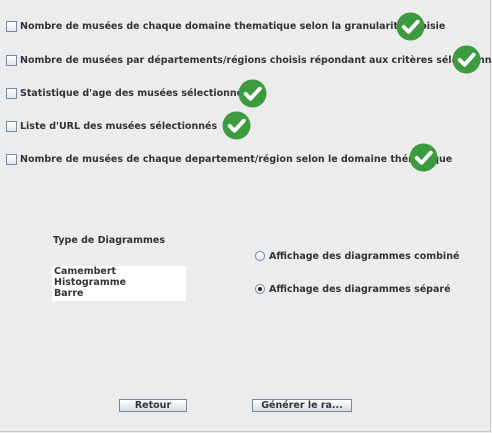 The height and width of the screenshot is (433, 492). I want to click on chart-type-item-histogramme: Histogramme, so click(119, 282).